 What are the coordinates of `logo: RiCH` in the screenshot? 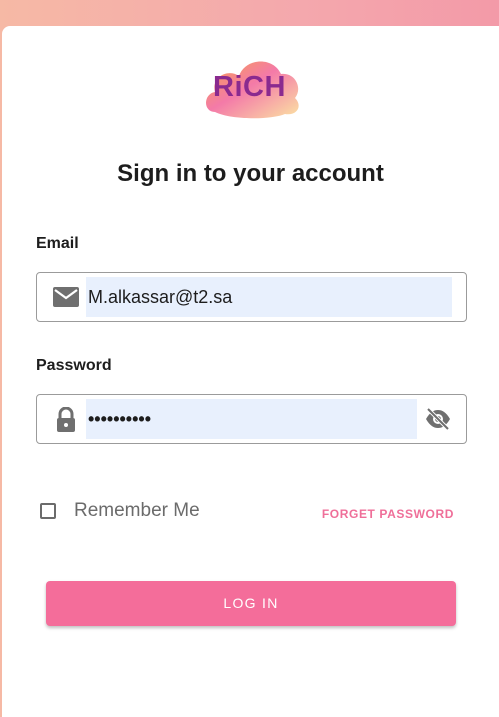 It's located at (252, 87).